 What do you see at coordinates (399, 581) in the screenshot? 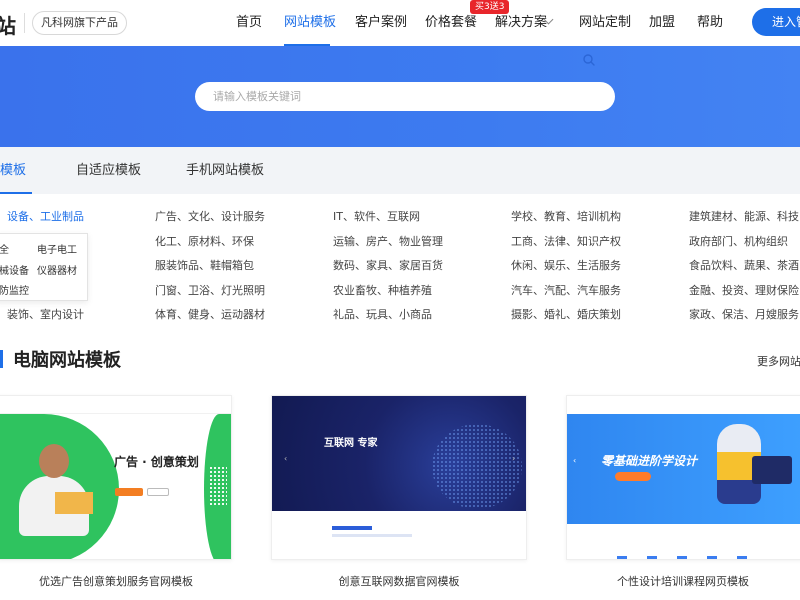
I see `template-caption: 创意互联网数据官网模板` at bounding box center [399, 581].